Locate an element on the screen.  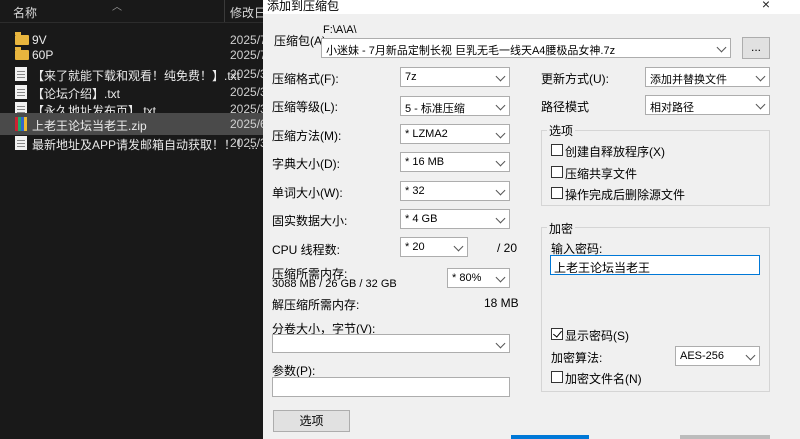
ok-button-edge is located at coordinates (550, 437).